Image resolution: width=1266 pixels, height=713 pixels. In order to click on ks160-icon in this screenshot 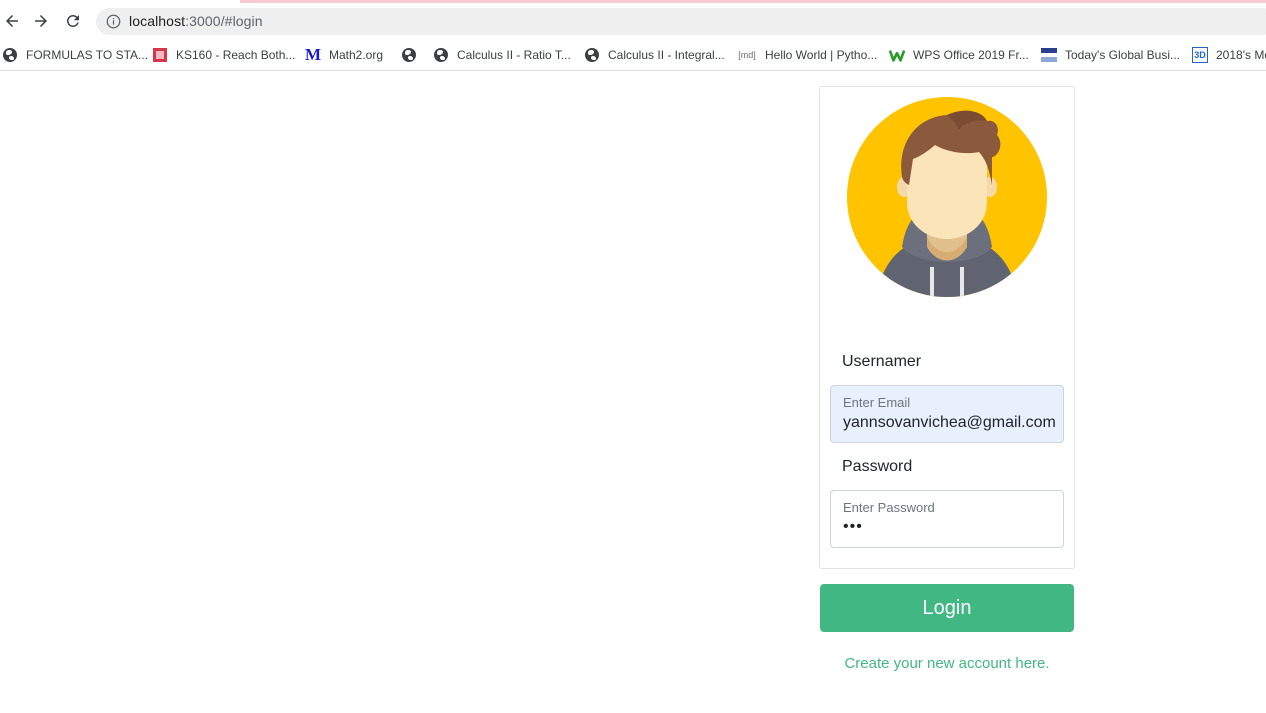, I will do `click(160, 55)`.